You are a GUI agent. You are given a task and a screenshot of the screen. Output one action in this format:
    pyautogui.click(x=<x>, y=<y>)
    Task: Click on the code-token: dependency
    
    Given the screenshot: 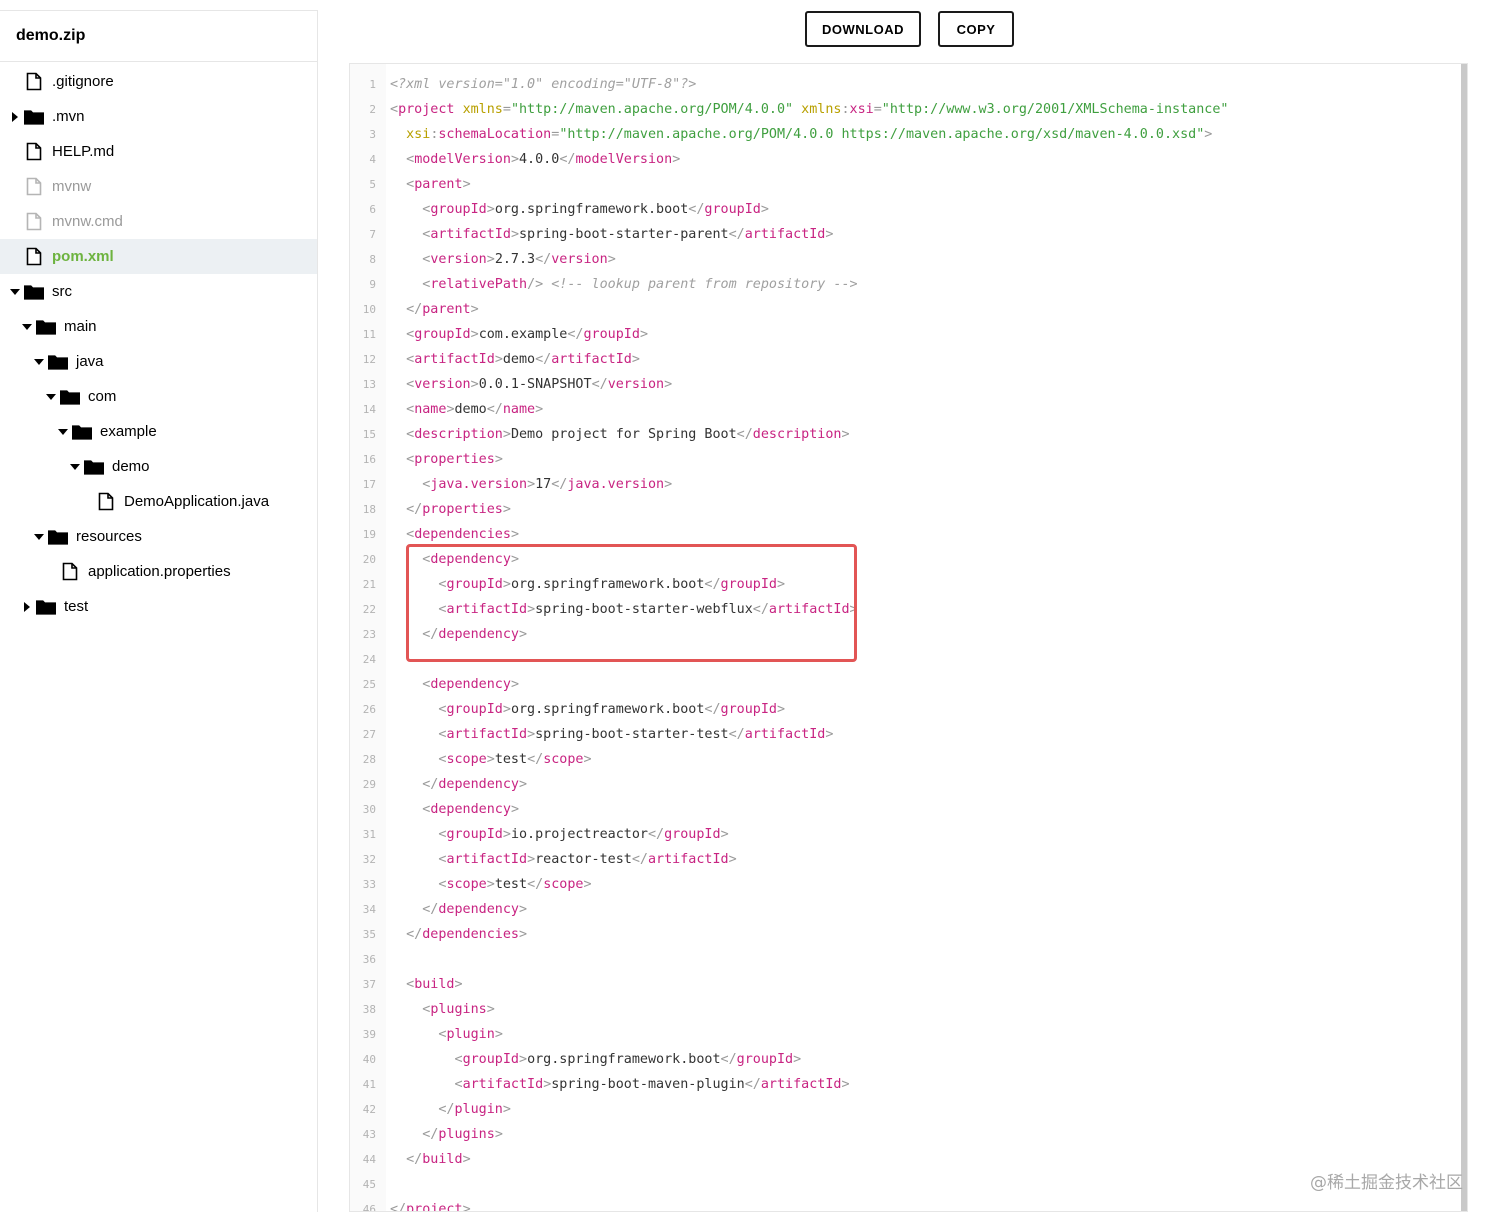 What is the action you would take?
    pyautogui.click(x=478, y=909)
    